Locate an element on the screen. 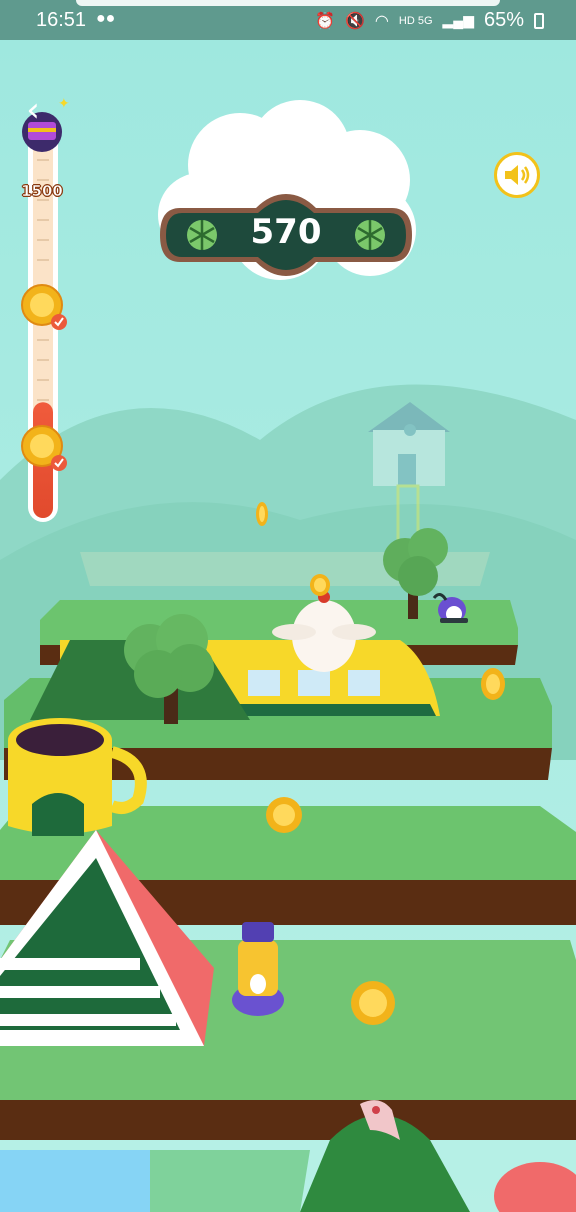 Image resolution: width=576 pixels, height=1212 pixels. battery-icon is located at coordinates (539, 20).